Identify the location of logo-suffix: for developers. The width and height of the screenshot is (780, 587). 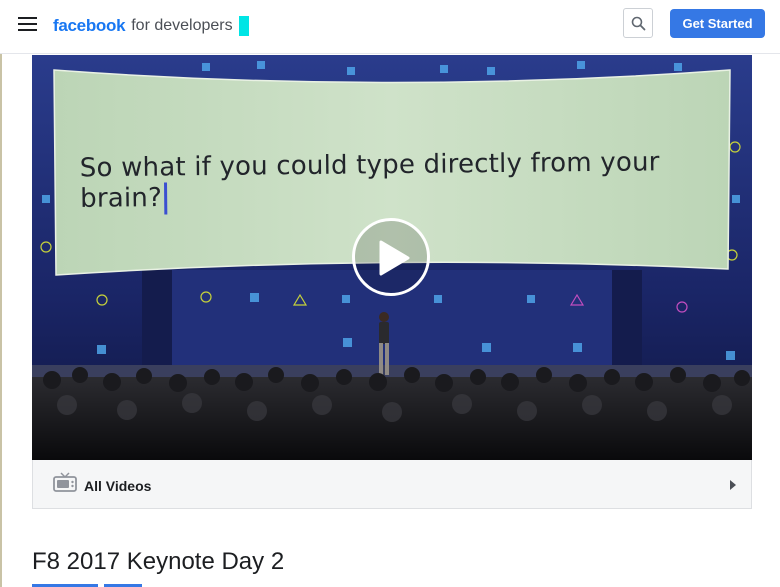
(182, 25).